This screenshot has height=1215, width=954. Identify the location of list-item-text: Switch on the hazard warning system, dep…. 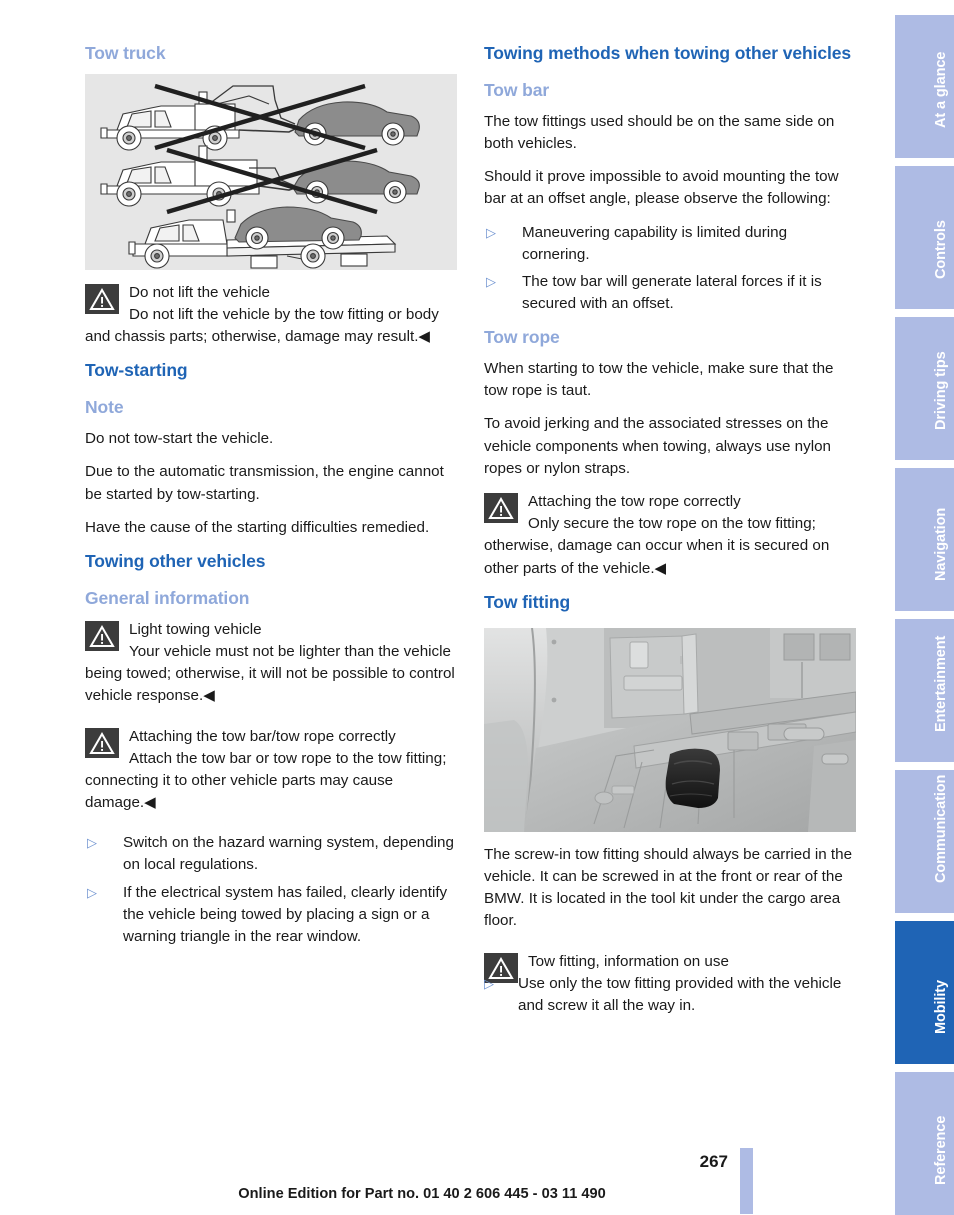
(288, 854).